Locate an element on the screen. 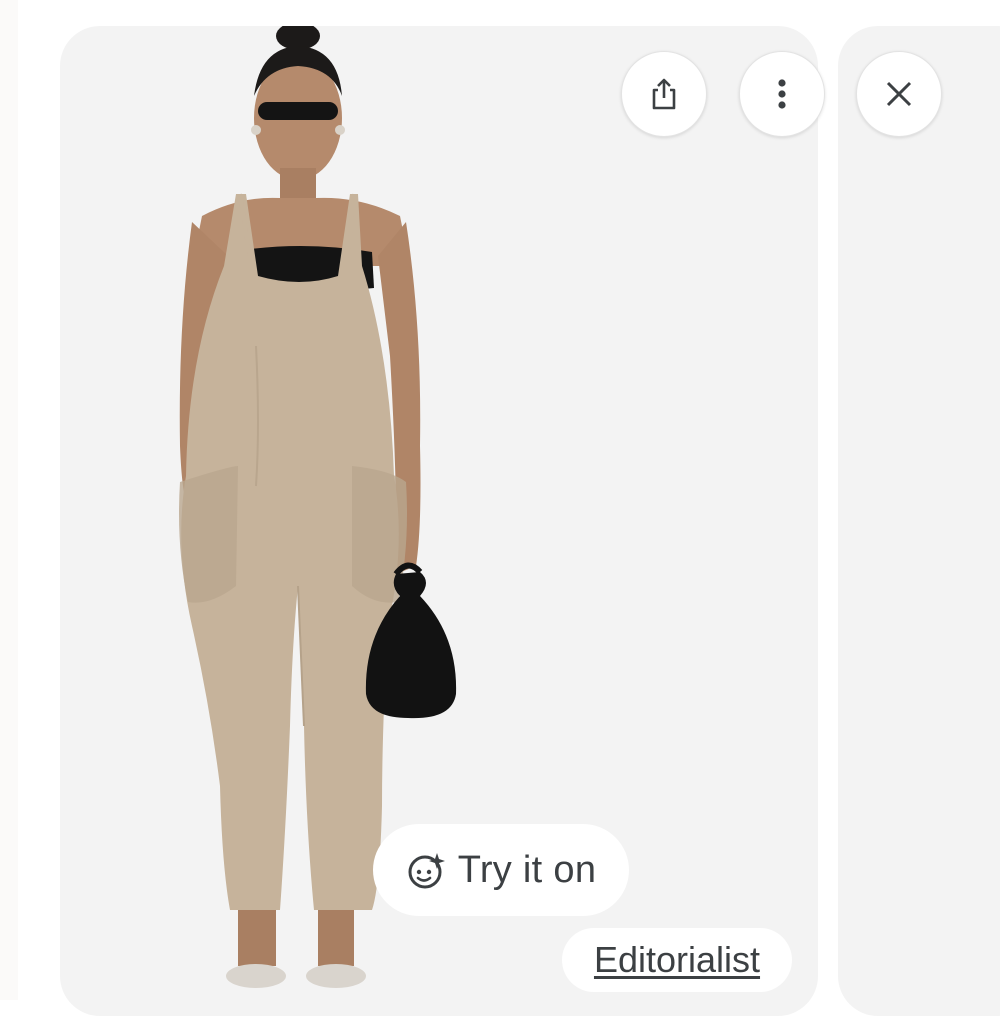  model-sunglasses is located at coordinates (298, 111).